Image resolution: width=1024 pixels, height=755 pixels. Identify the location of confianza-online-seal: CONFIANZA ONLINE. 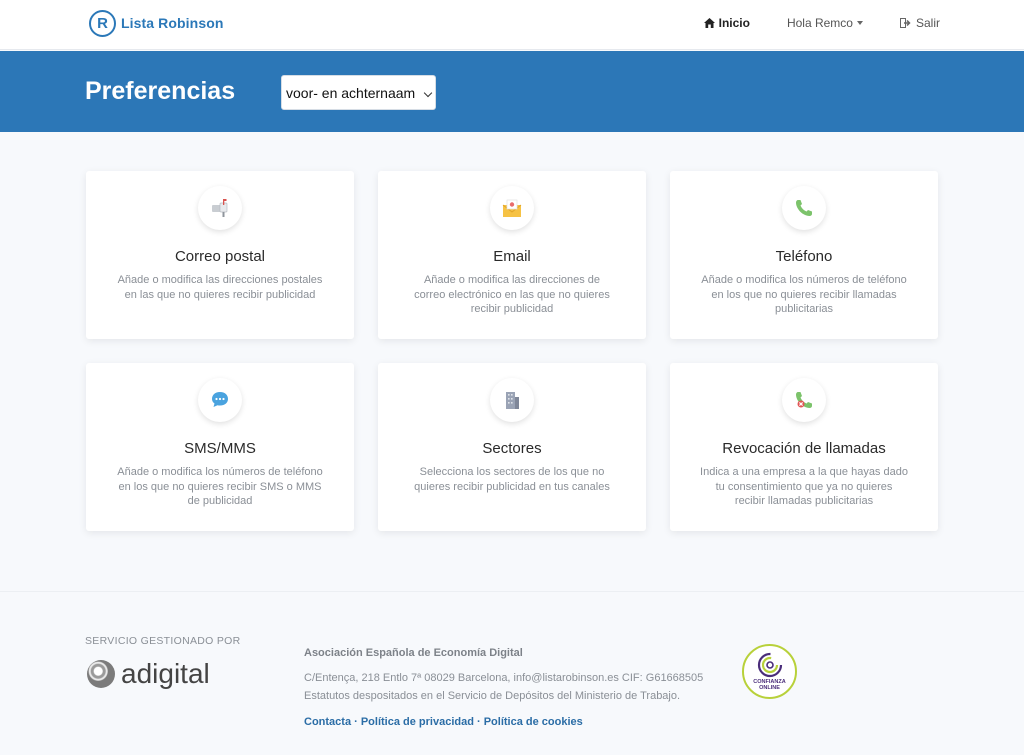
(769, 671).